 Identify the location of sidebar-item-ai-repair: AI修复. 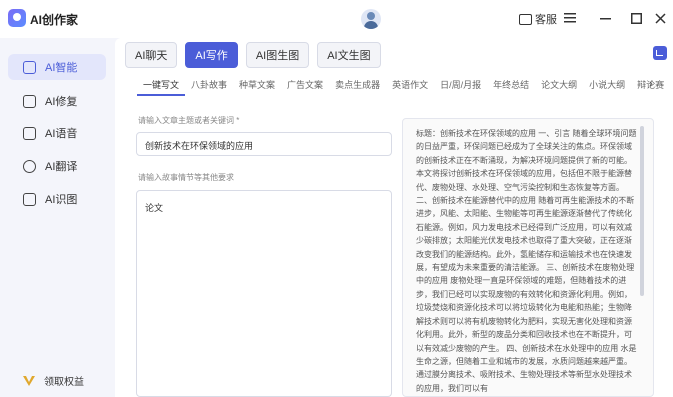
(57, 101).